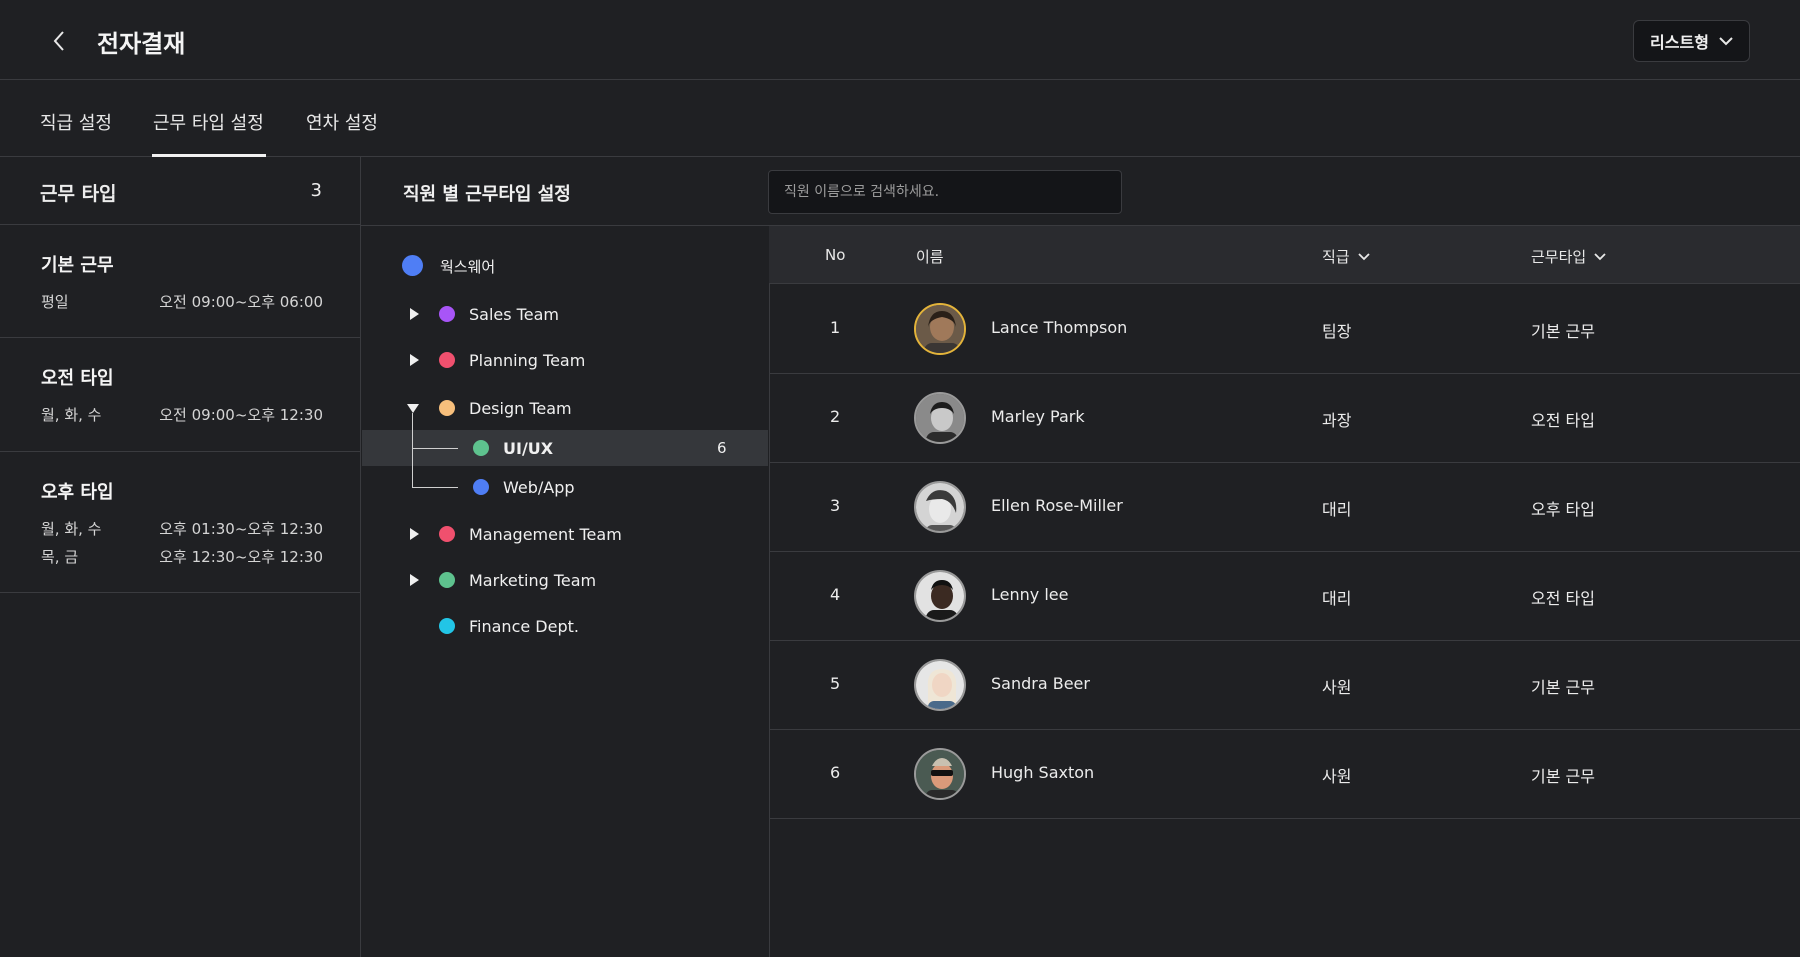 The width and height of the screenshot is (1800, 957). What do you see at coordinates (180, 191) in the screenshot?
I see `work-type-header: 근무 타입 3` at bounding box center [180, 191].